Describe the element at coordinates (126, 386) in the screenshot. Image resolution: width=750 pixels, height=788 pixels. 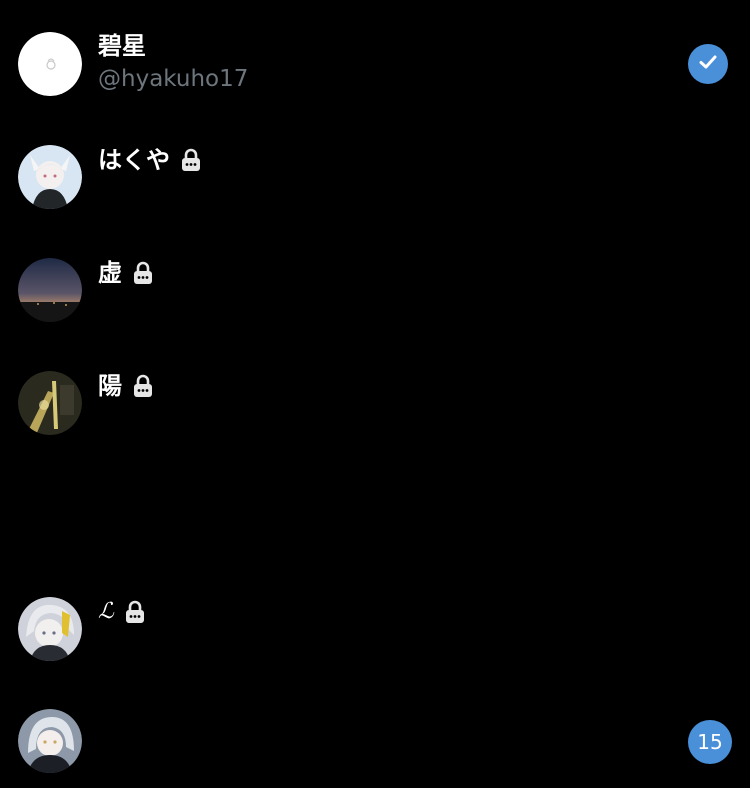
I see `account-name-row: 陽` at that location.